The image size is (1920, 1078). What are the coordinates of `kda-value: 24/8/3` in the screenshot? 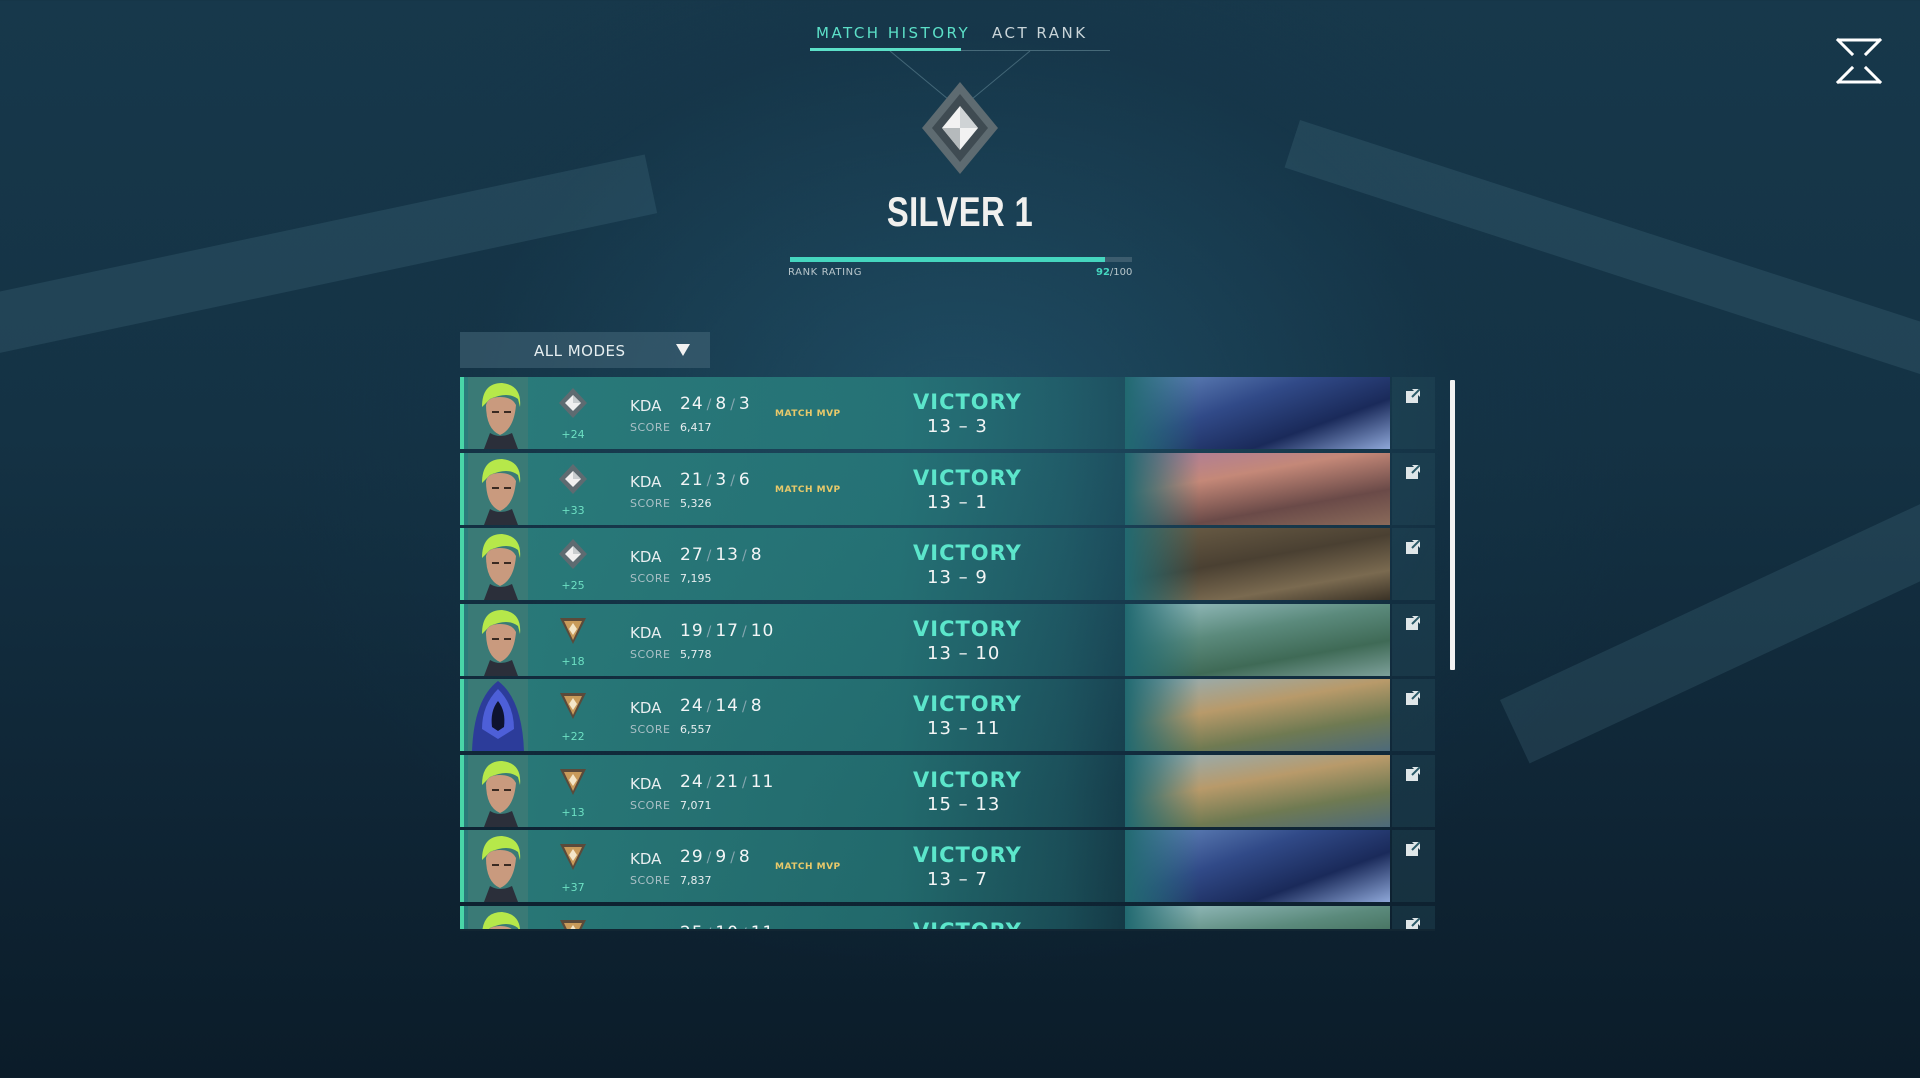 It's located at (715, 404).